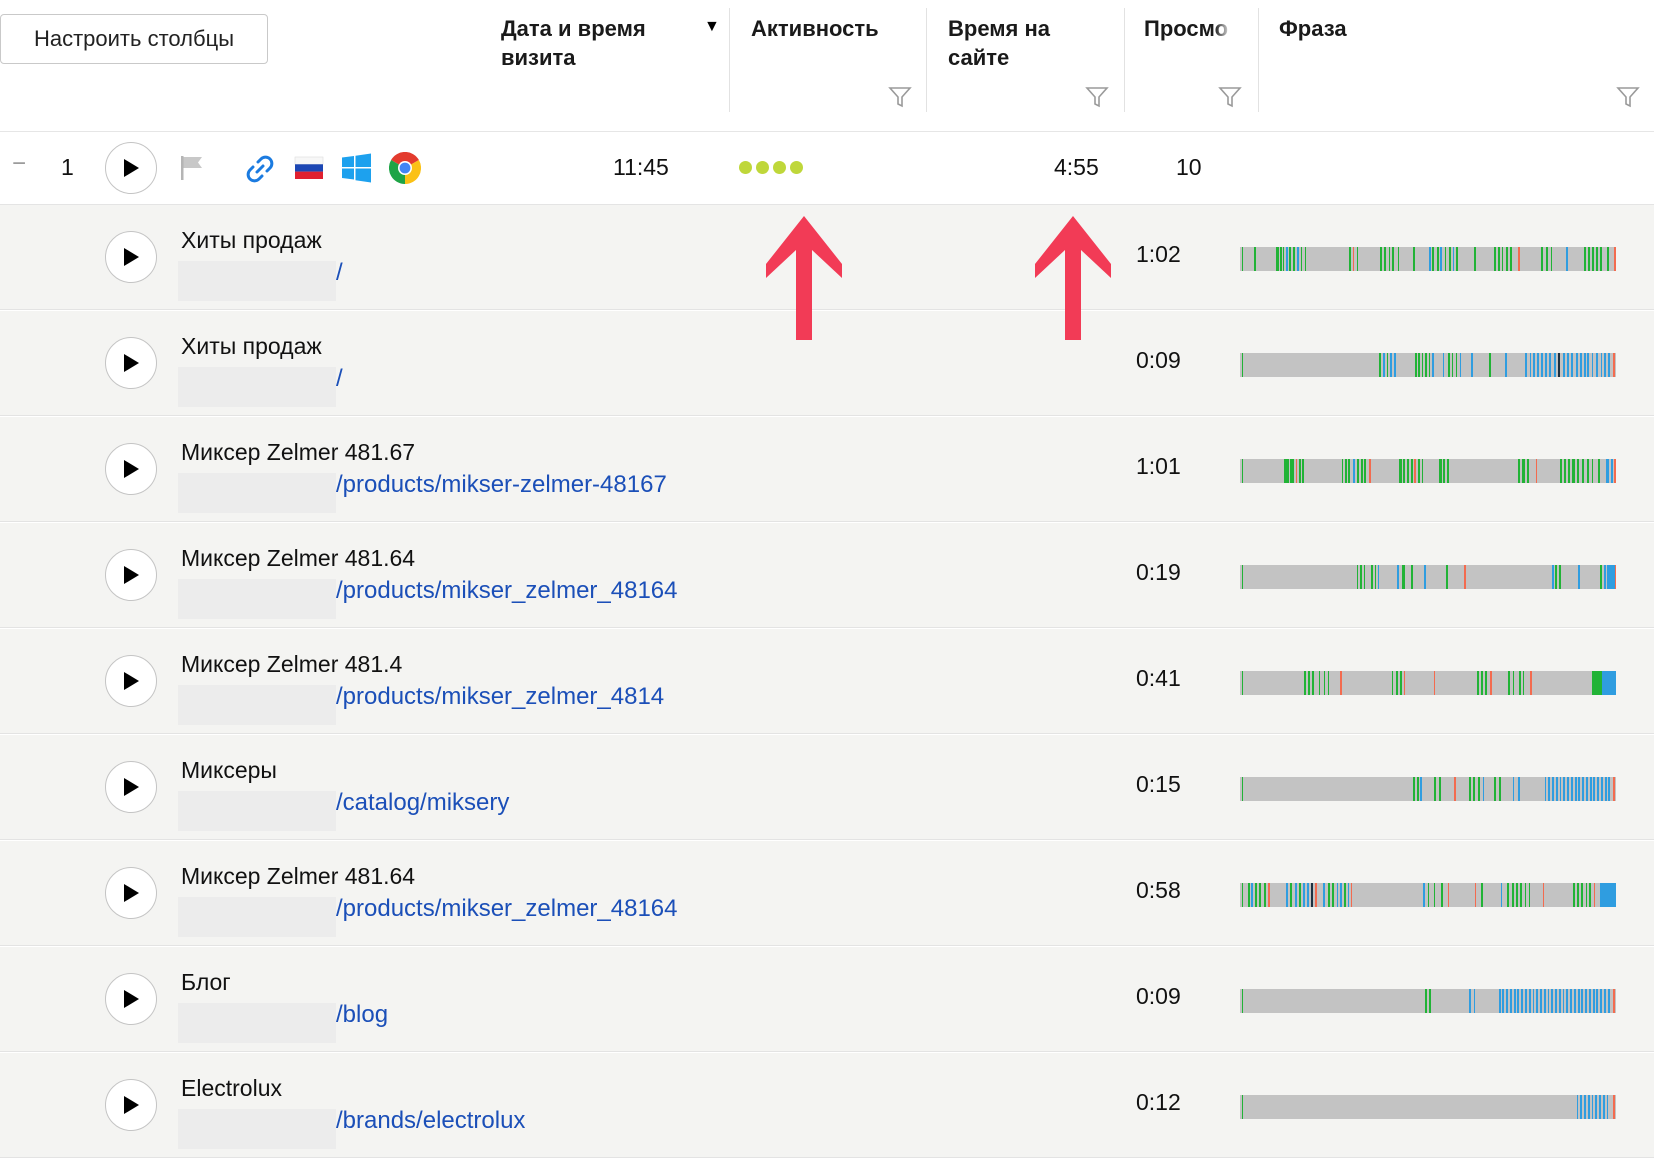  I want to click on page-url-link: /products/mikser_zelmer_4814, so click(500, 697).